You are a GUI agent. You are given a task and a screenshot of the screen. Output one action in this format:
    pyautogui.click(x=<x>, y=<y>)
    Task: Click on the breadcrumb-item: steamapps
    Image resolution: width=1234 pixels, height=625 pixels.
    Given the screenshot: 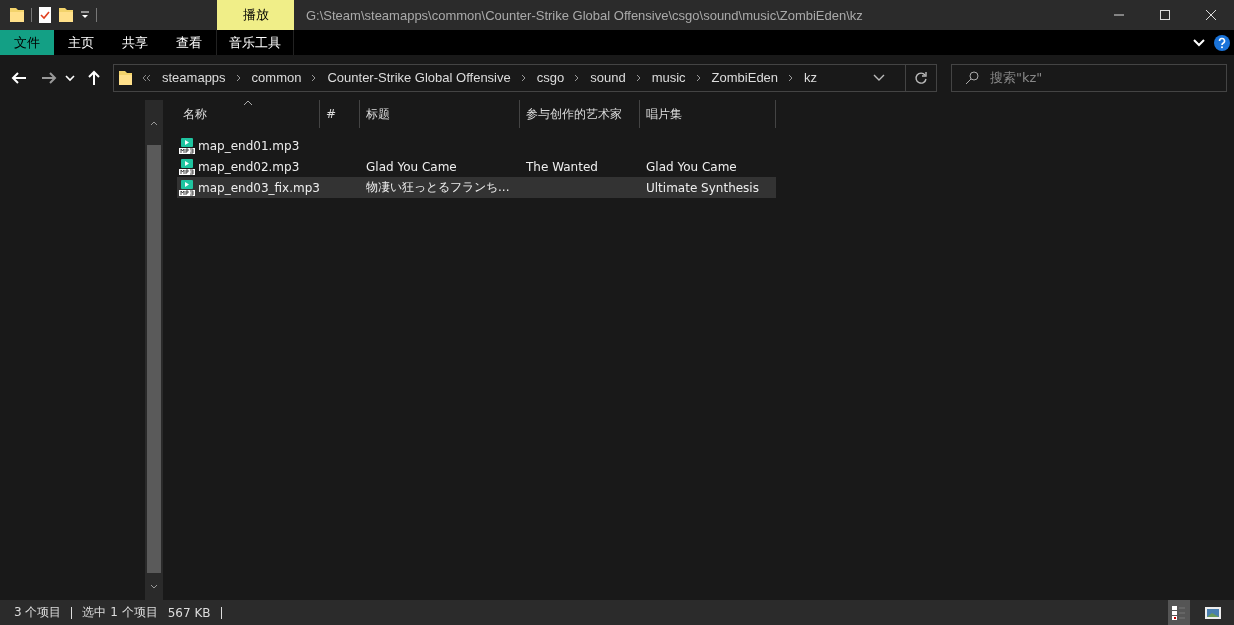 What is the action you would take?
    pyautogui.click(x=194, y=77)
    